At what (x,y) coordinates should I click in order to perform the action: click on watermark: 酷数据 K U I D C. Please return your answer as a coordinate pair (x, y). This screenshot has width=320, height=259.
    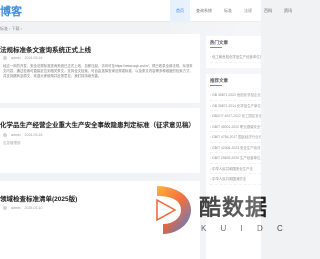
    Looking at the image, I should click on (217, 219).